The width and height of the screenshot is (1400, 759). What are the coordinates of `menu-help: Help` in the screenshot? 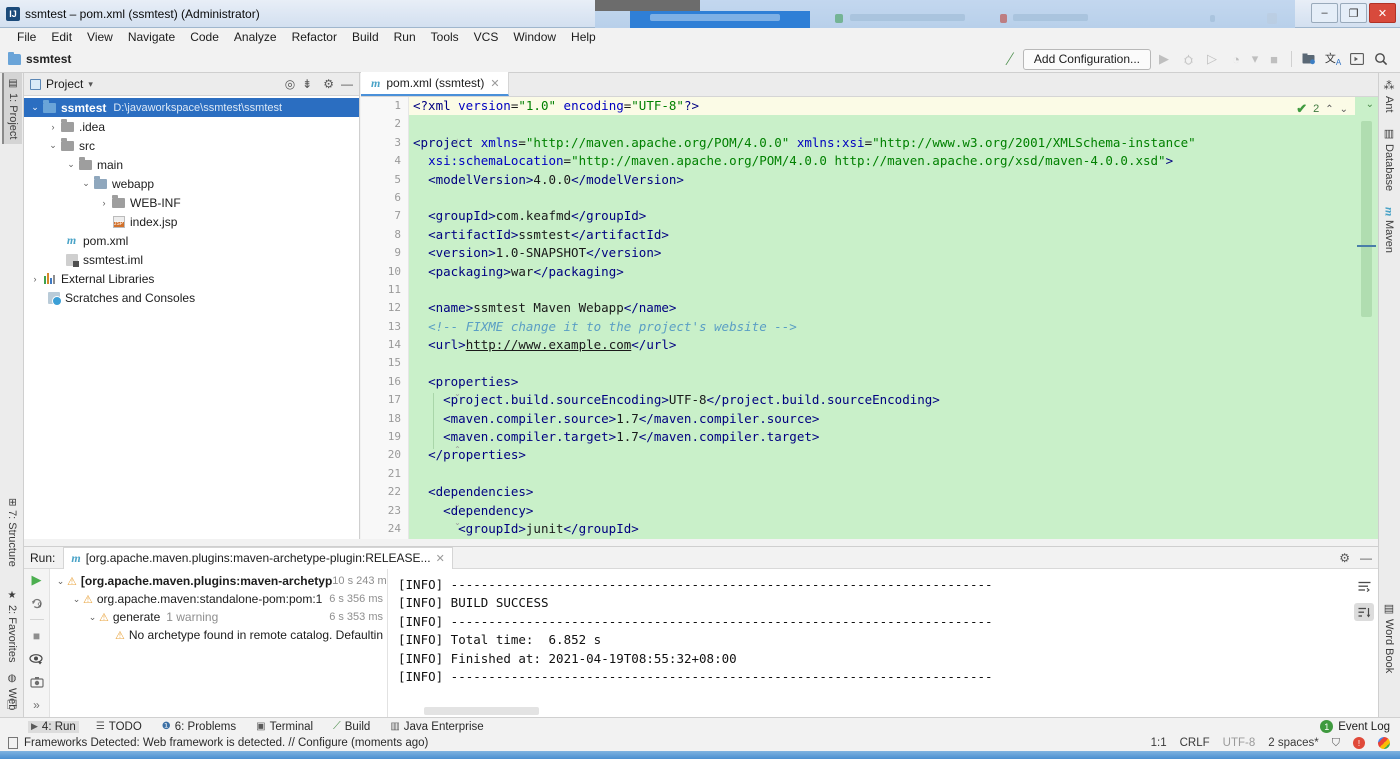 It's located at (583, 37).